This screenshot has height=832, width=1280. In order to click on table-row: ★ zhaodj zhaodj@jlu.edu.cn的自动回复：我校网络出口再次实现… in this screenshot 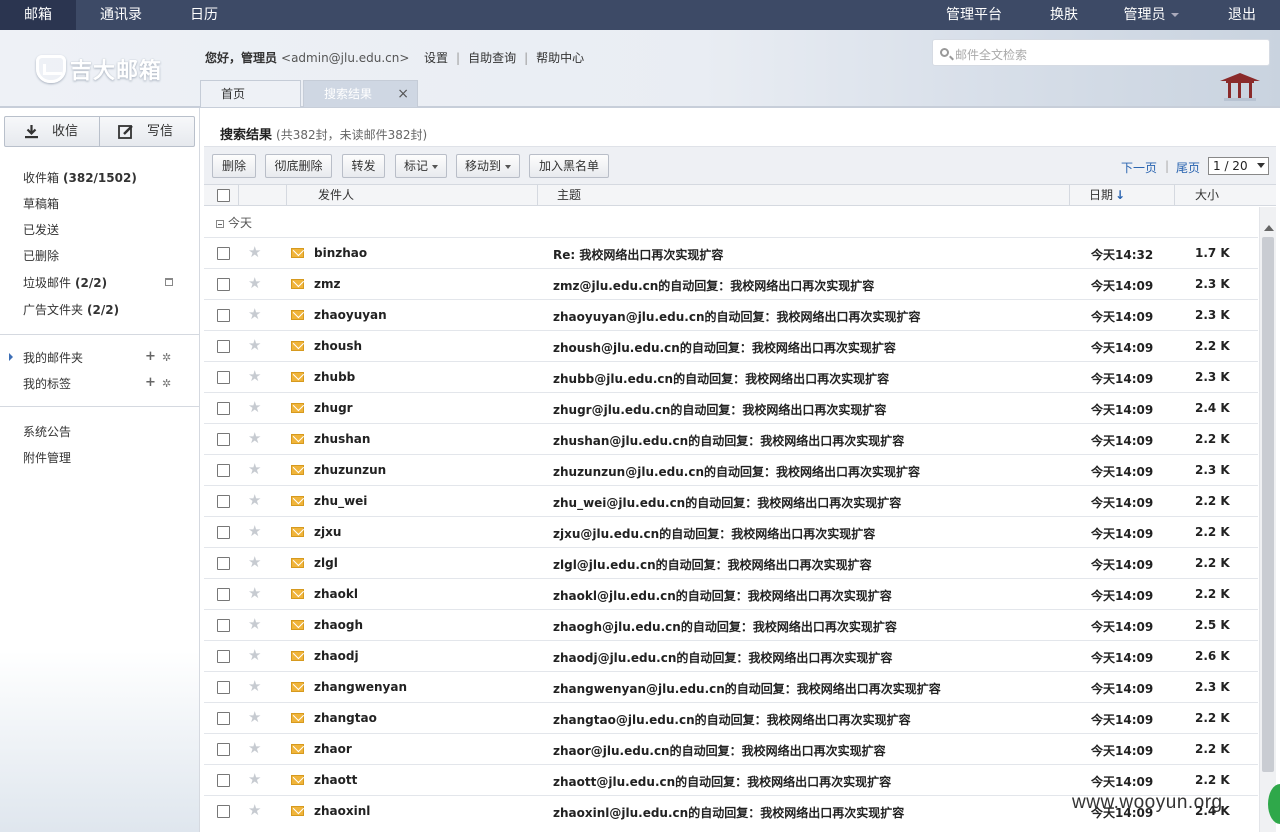, I will do `click(731, 655)`.